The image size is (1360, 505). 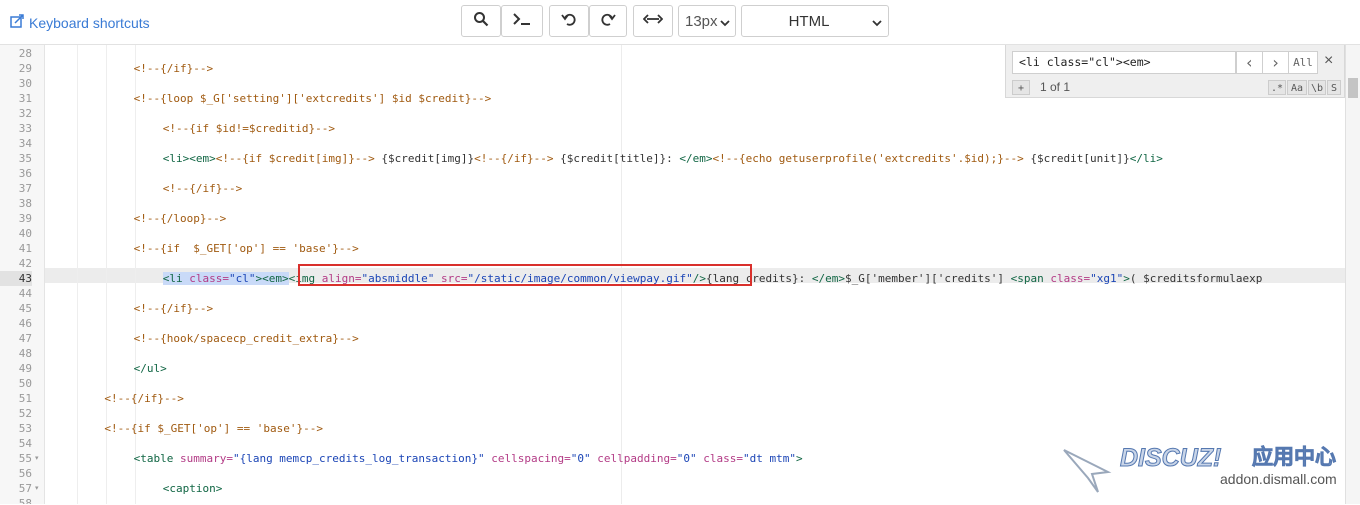 What do you see at coordinates (25, 338) in the screenshot?
I see `line-number: 47` at bounding box center [25, 338].